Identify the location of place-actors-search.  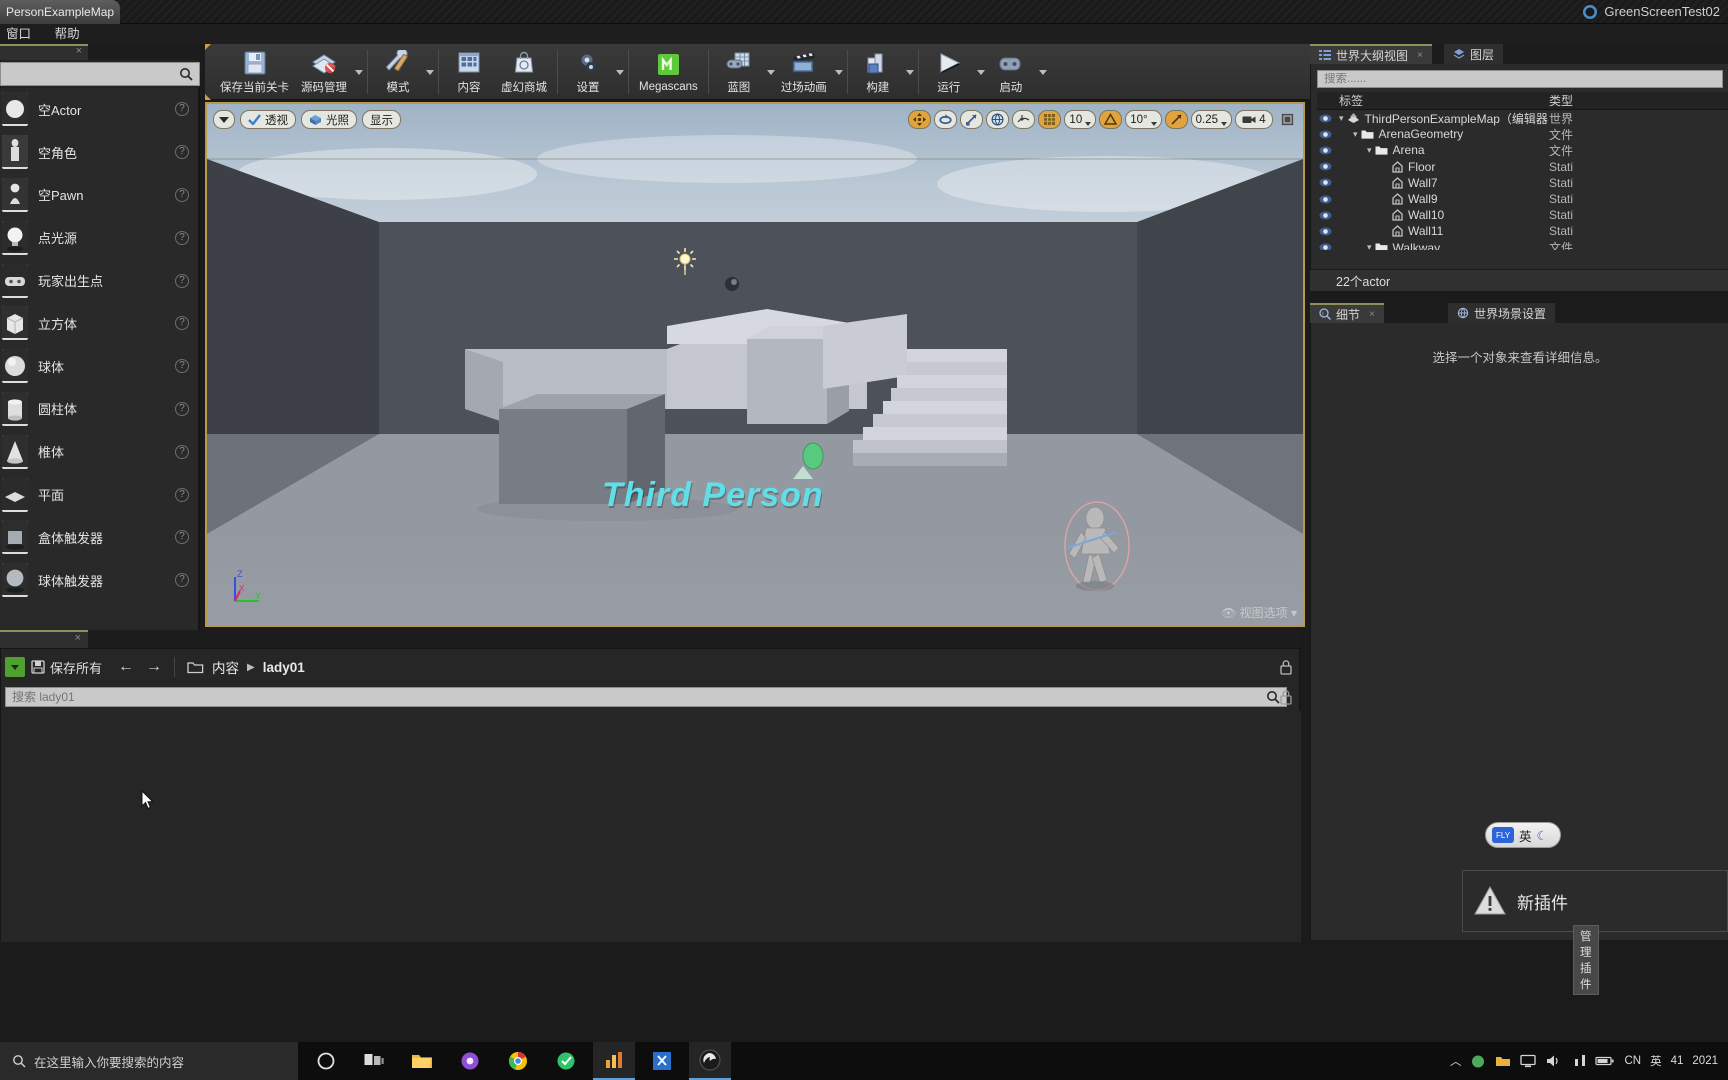
(100, 74).